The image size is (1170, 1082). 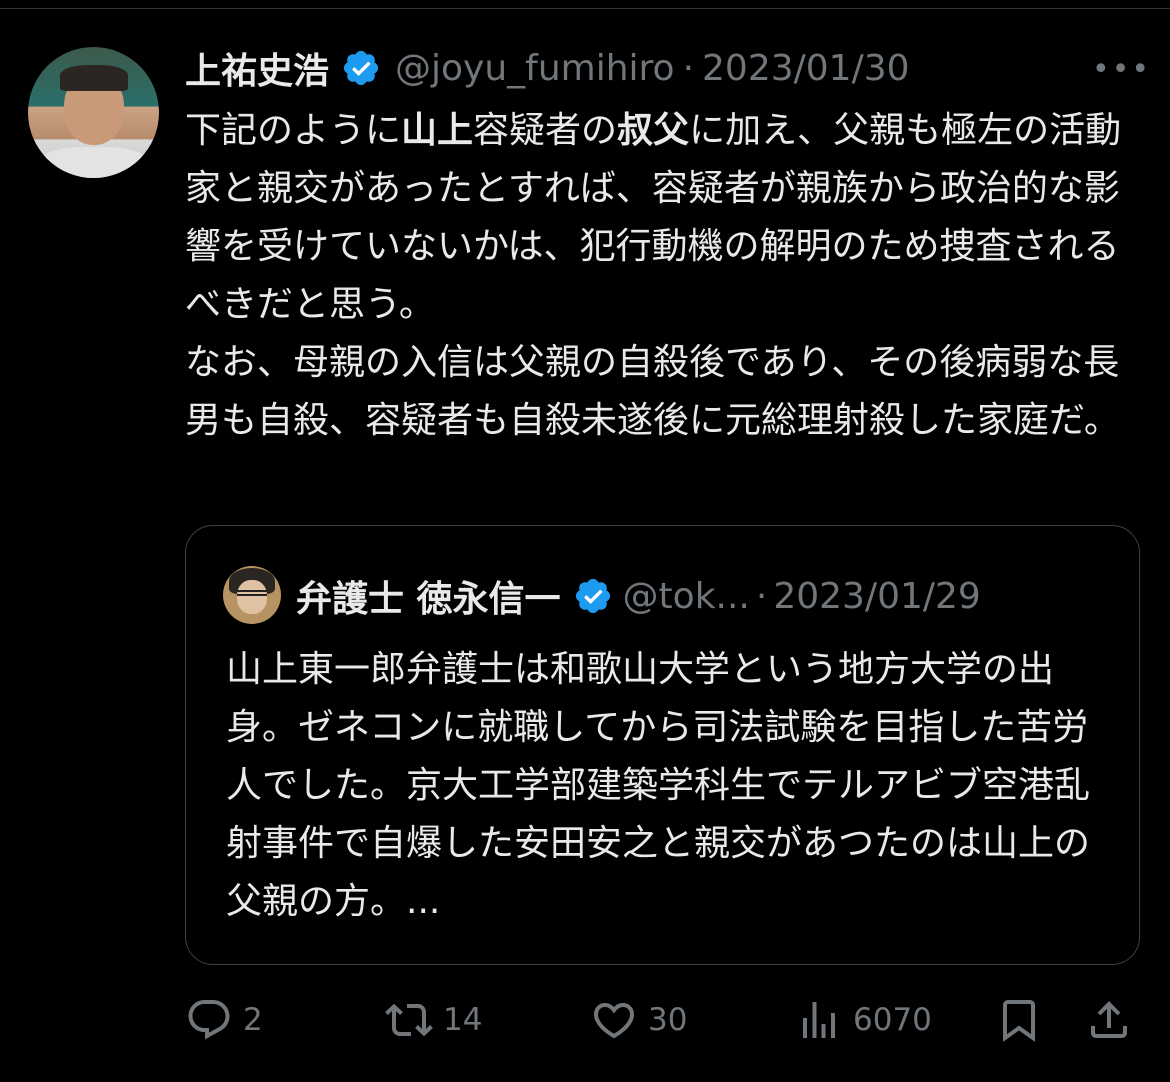 I want to click on views-chart-icon, so click(x=819, y=1020).